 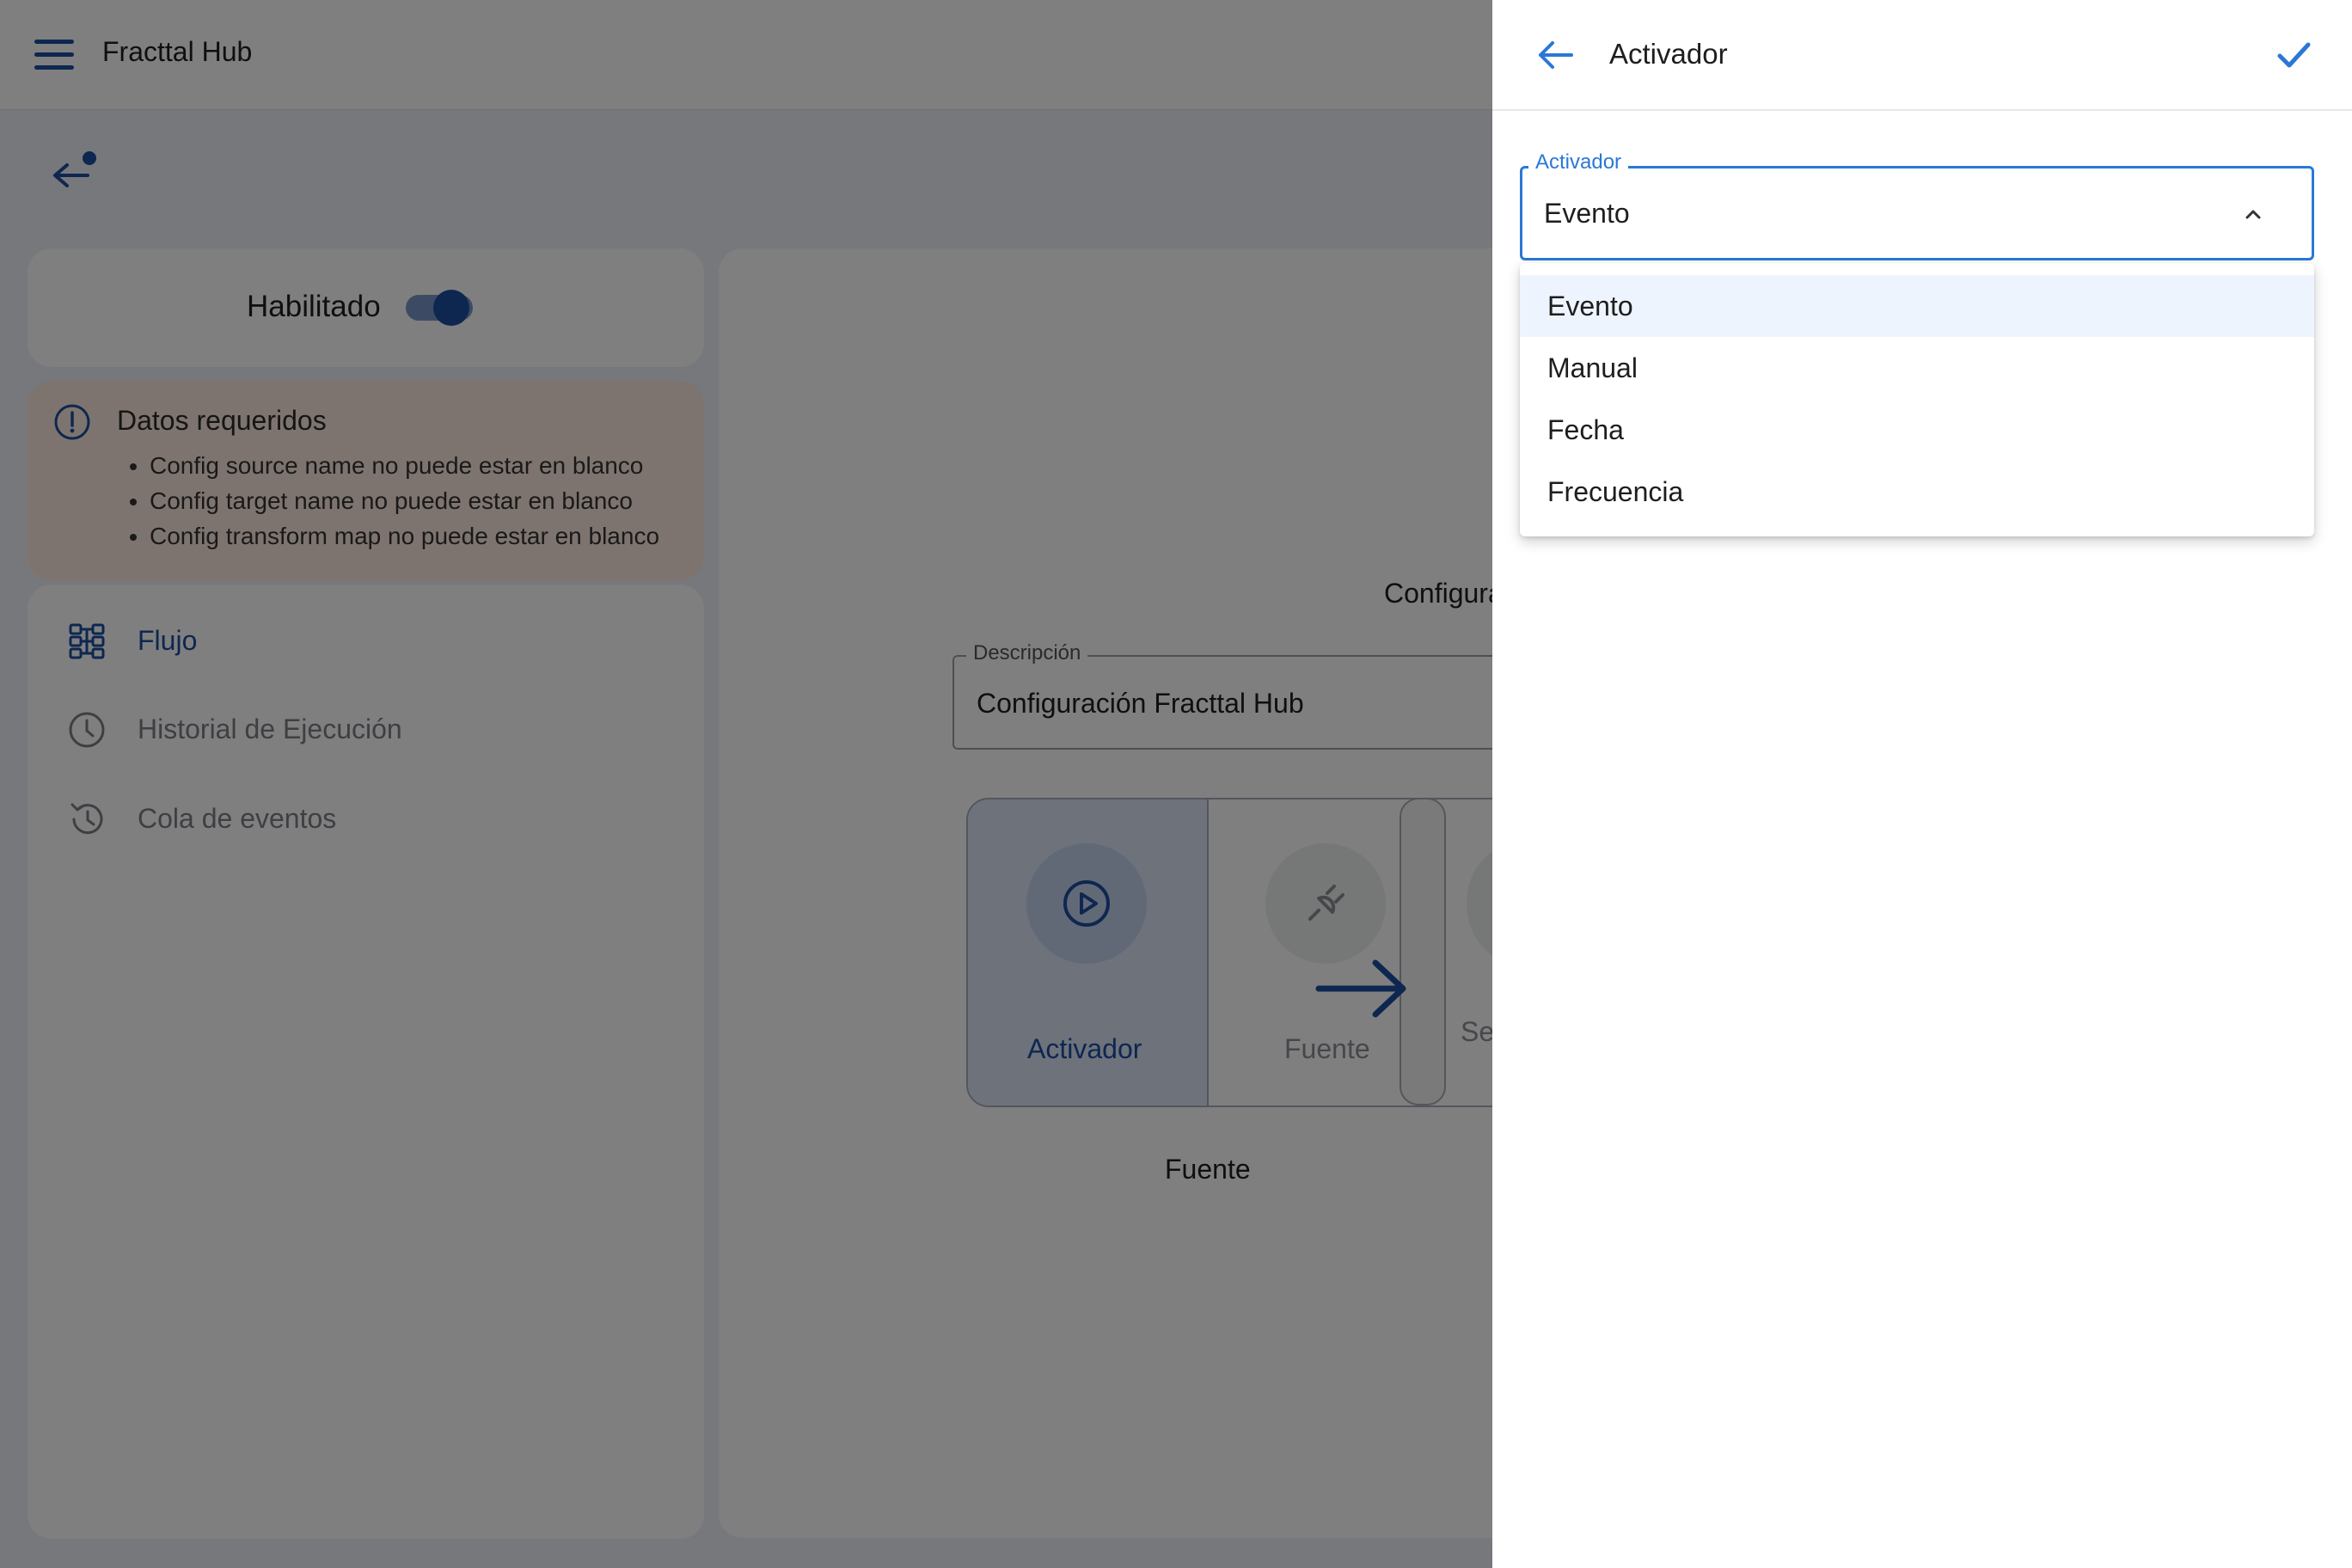 I want to click on option-label: Evento, so click(x=1590, y=306).